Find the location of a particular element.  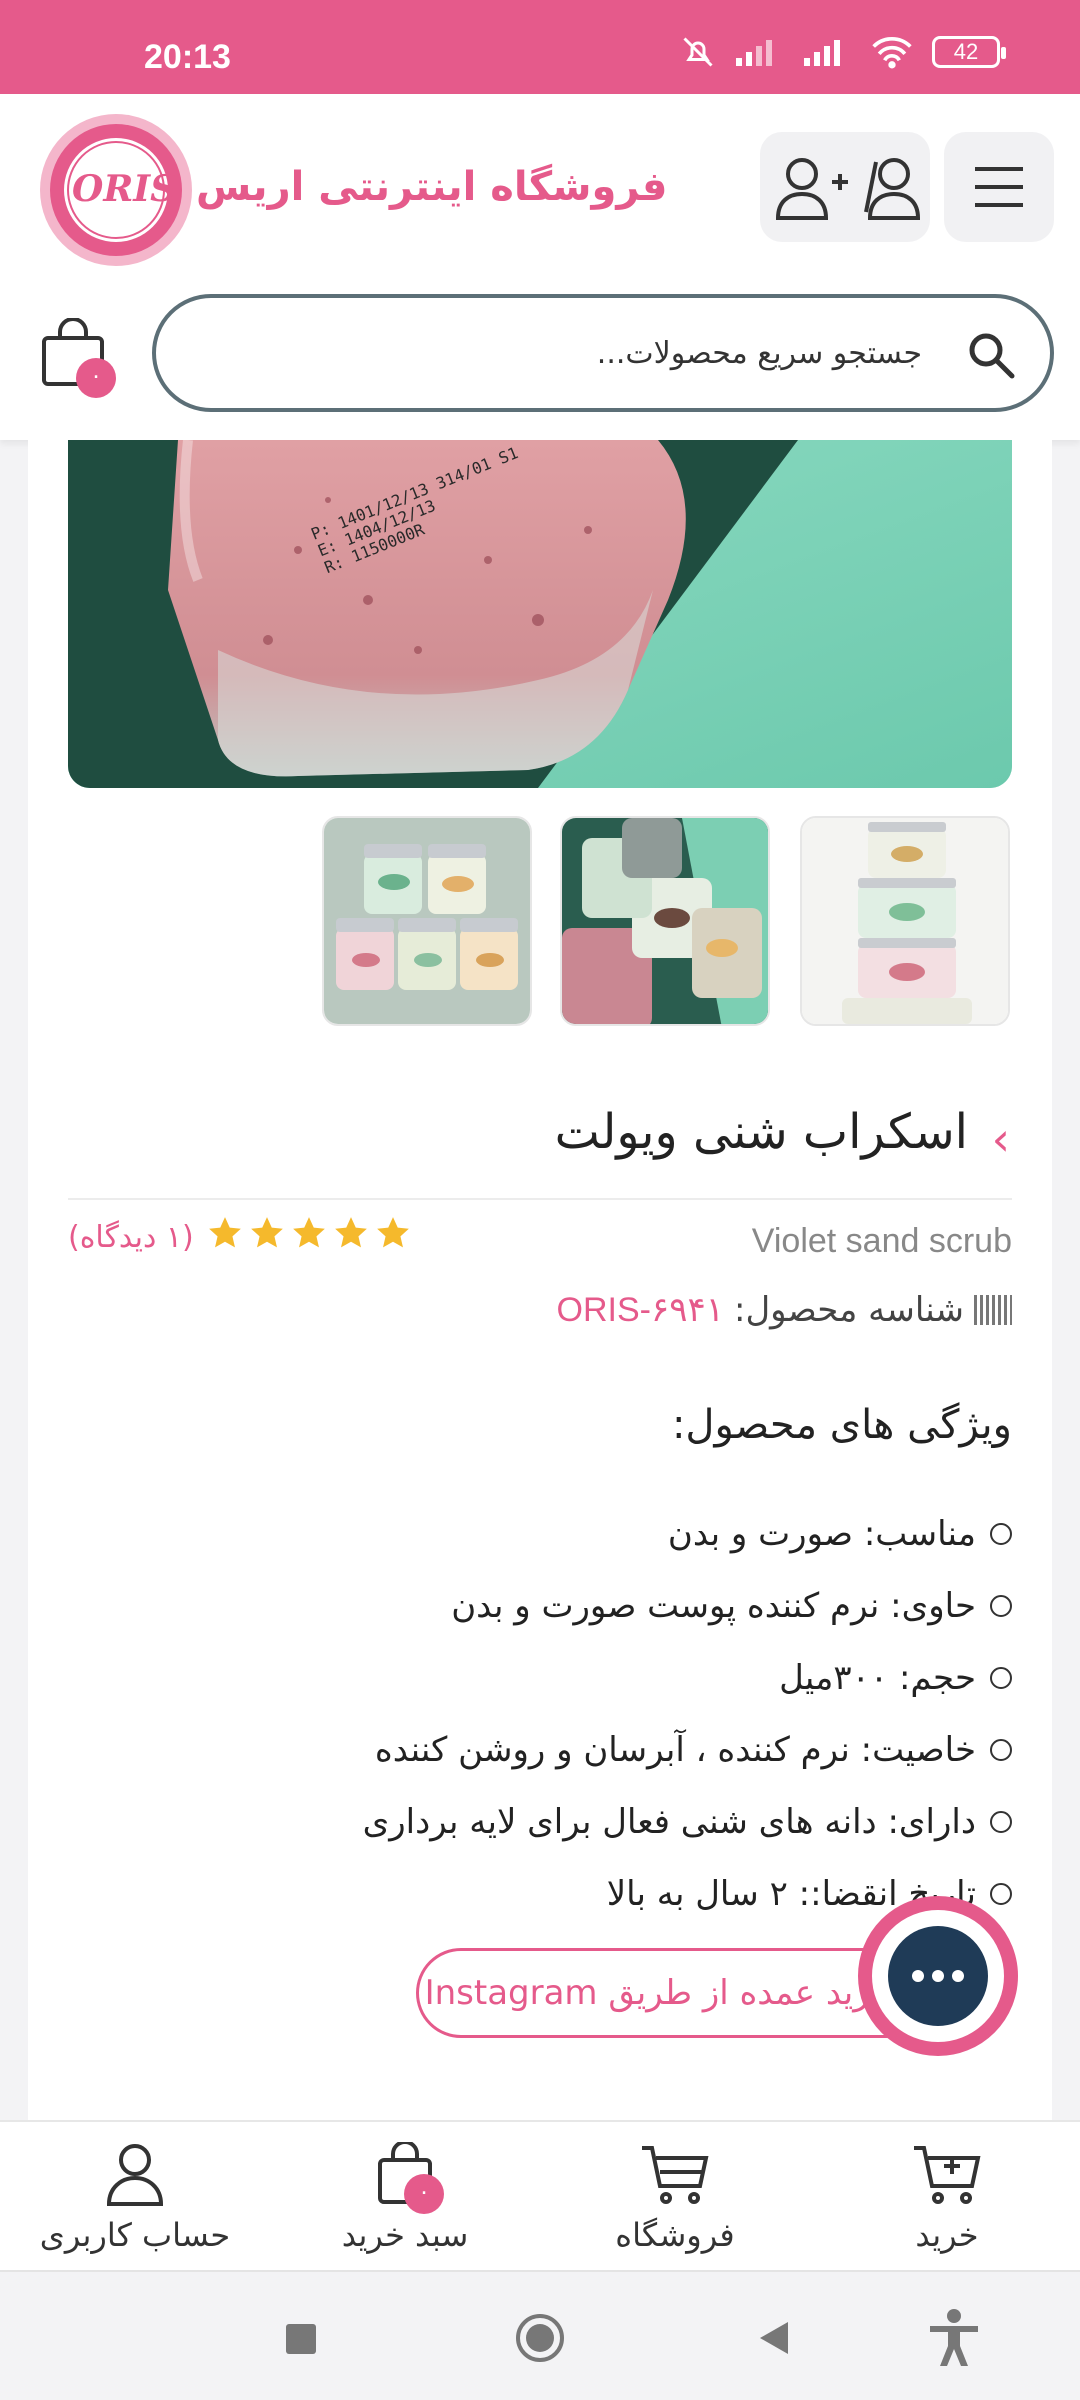

nav-cart-badge: ۰ is located at coordinates (424, 2194).